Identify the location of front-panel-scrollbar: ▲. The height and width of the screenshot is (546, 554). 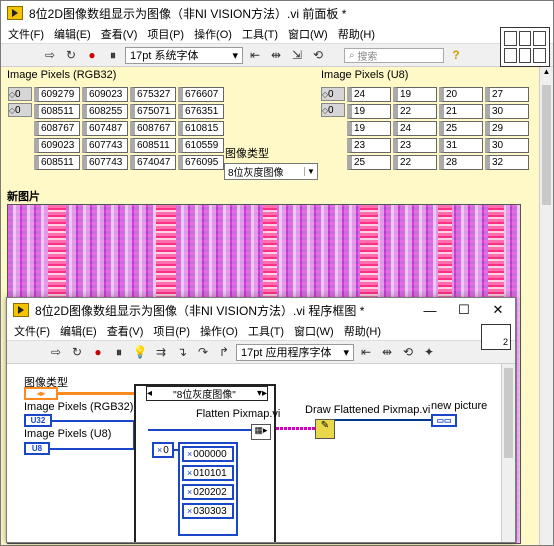
(546, 306).